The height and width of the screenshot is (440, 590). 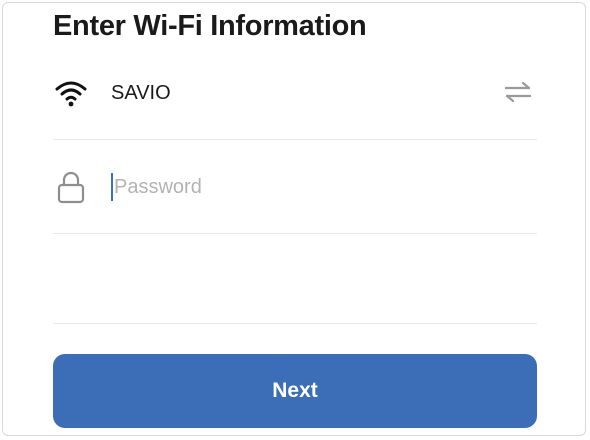 What do you see at coordinates (295, 391) in the screenshot?
I see `next-button: Next` at bounding box center [295, 391].